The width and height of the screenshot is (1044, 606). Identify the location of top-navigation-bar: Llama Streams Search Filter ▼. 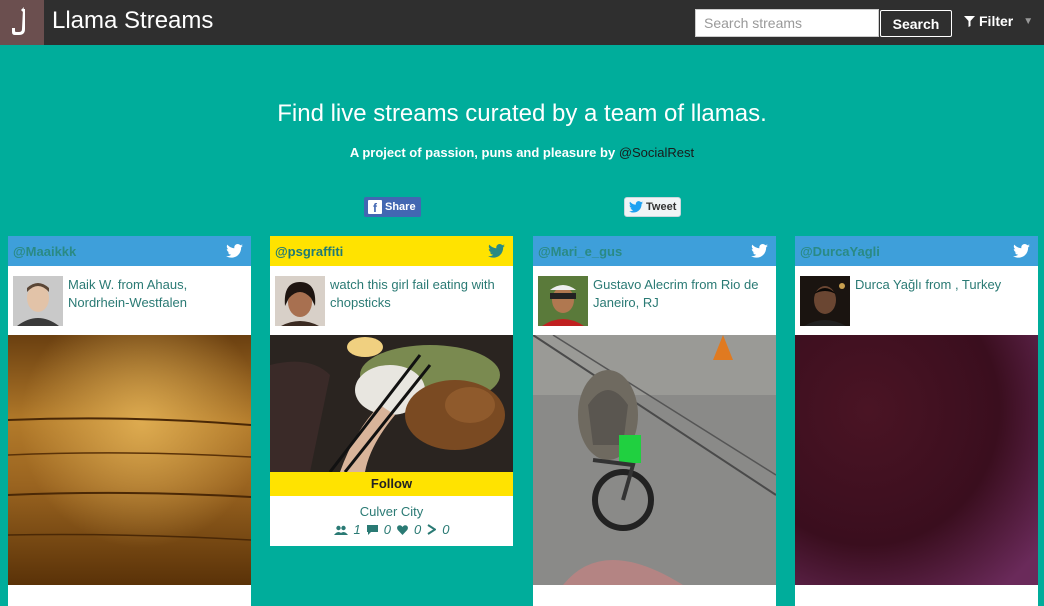
(522, 22).